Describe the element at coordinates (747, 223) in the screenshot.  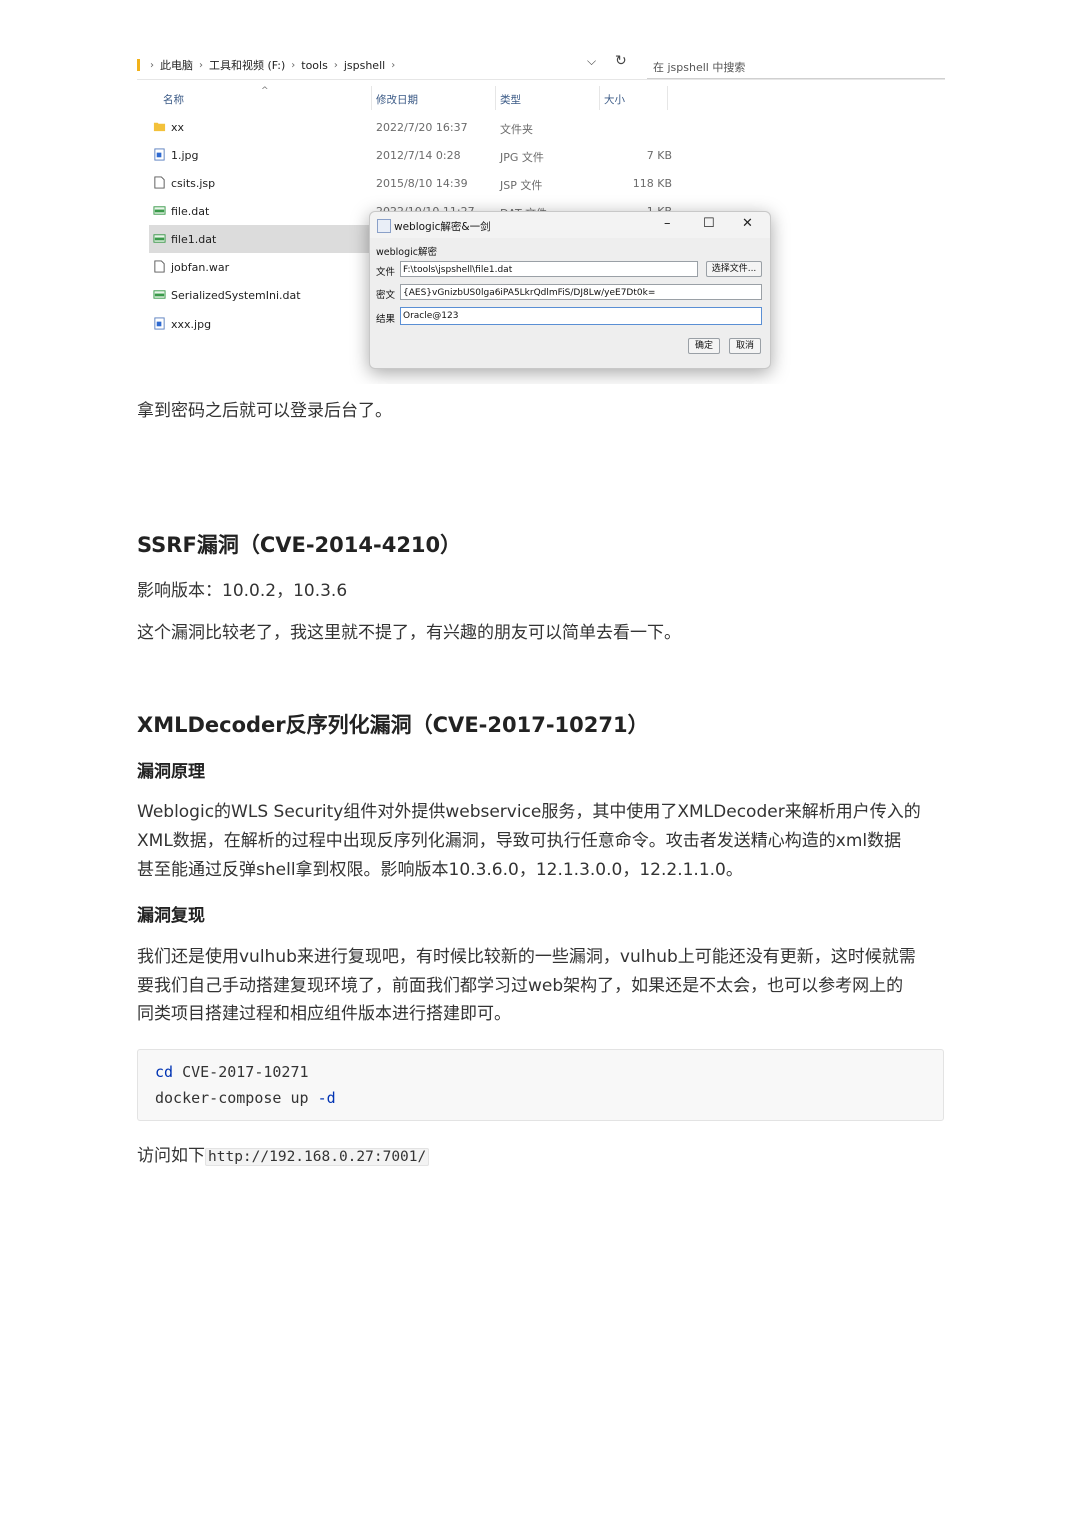
I see `close-icon: ✕` at that location.